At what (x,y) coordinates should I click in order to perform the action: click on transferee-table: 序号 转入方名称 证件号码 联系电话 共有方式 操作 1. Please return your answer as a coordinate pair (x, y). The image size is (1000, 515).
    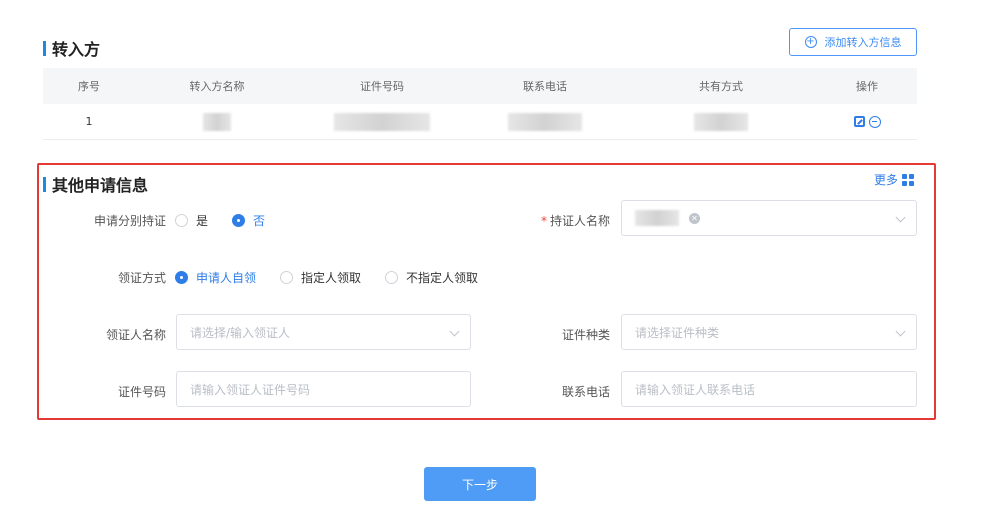
    Looking at the image, I should click on (480, 104).